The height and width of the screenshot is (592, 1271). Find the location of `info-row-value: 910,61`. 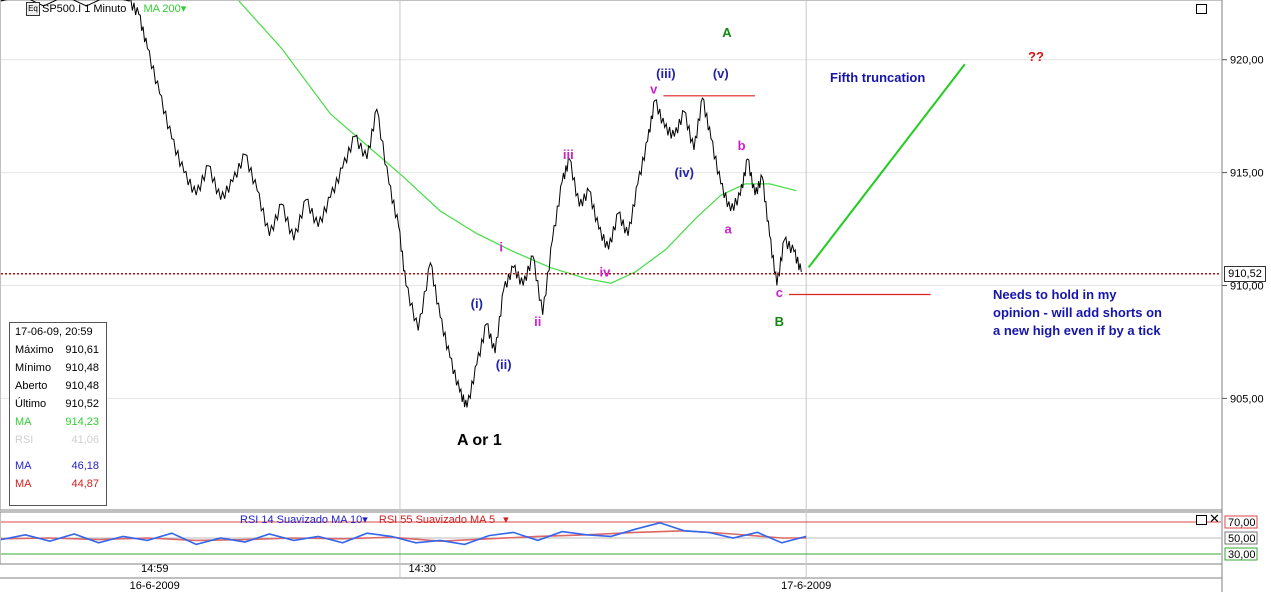

info-row-value: 910,61 is located at coordinates (82, 350).